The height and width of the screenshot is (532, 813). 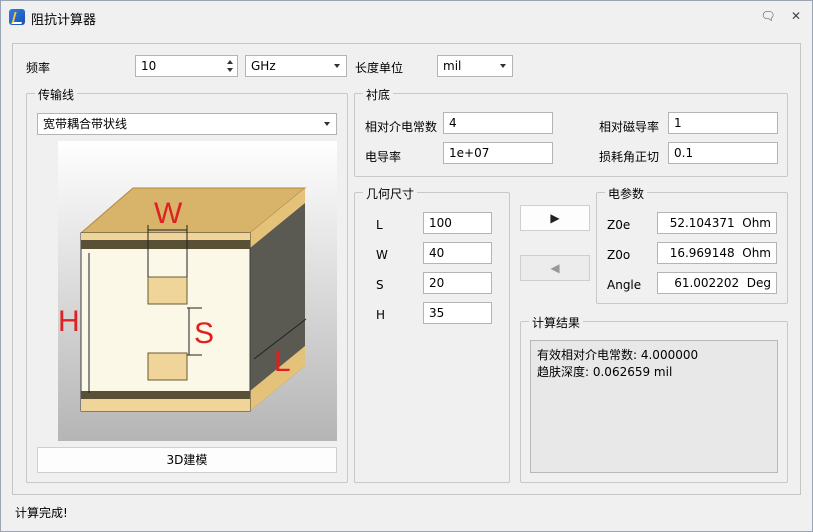 I want to click on geometry-input-h: 35, so click(x=457, y=313).